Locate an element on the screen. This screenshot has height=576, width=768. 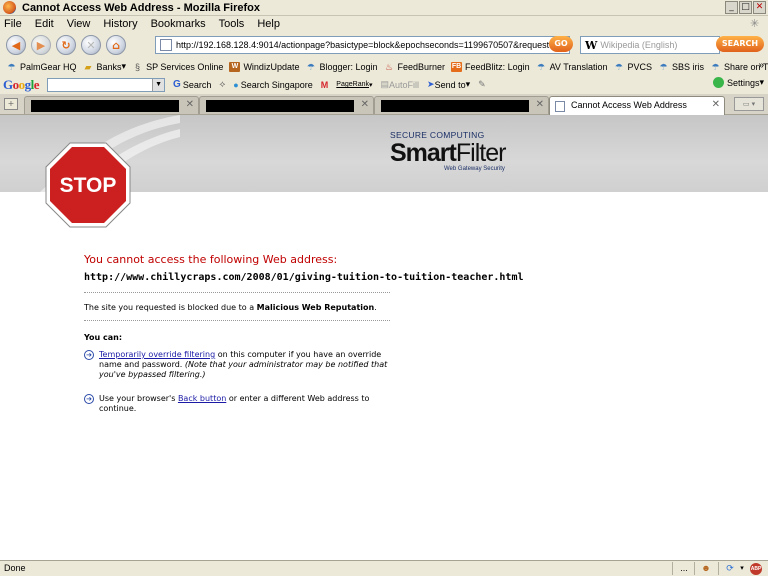
autofill-button: ▤ AutoFill is located at coordinates (400, 84).